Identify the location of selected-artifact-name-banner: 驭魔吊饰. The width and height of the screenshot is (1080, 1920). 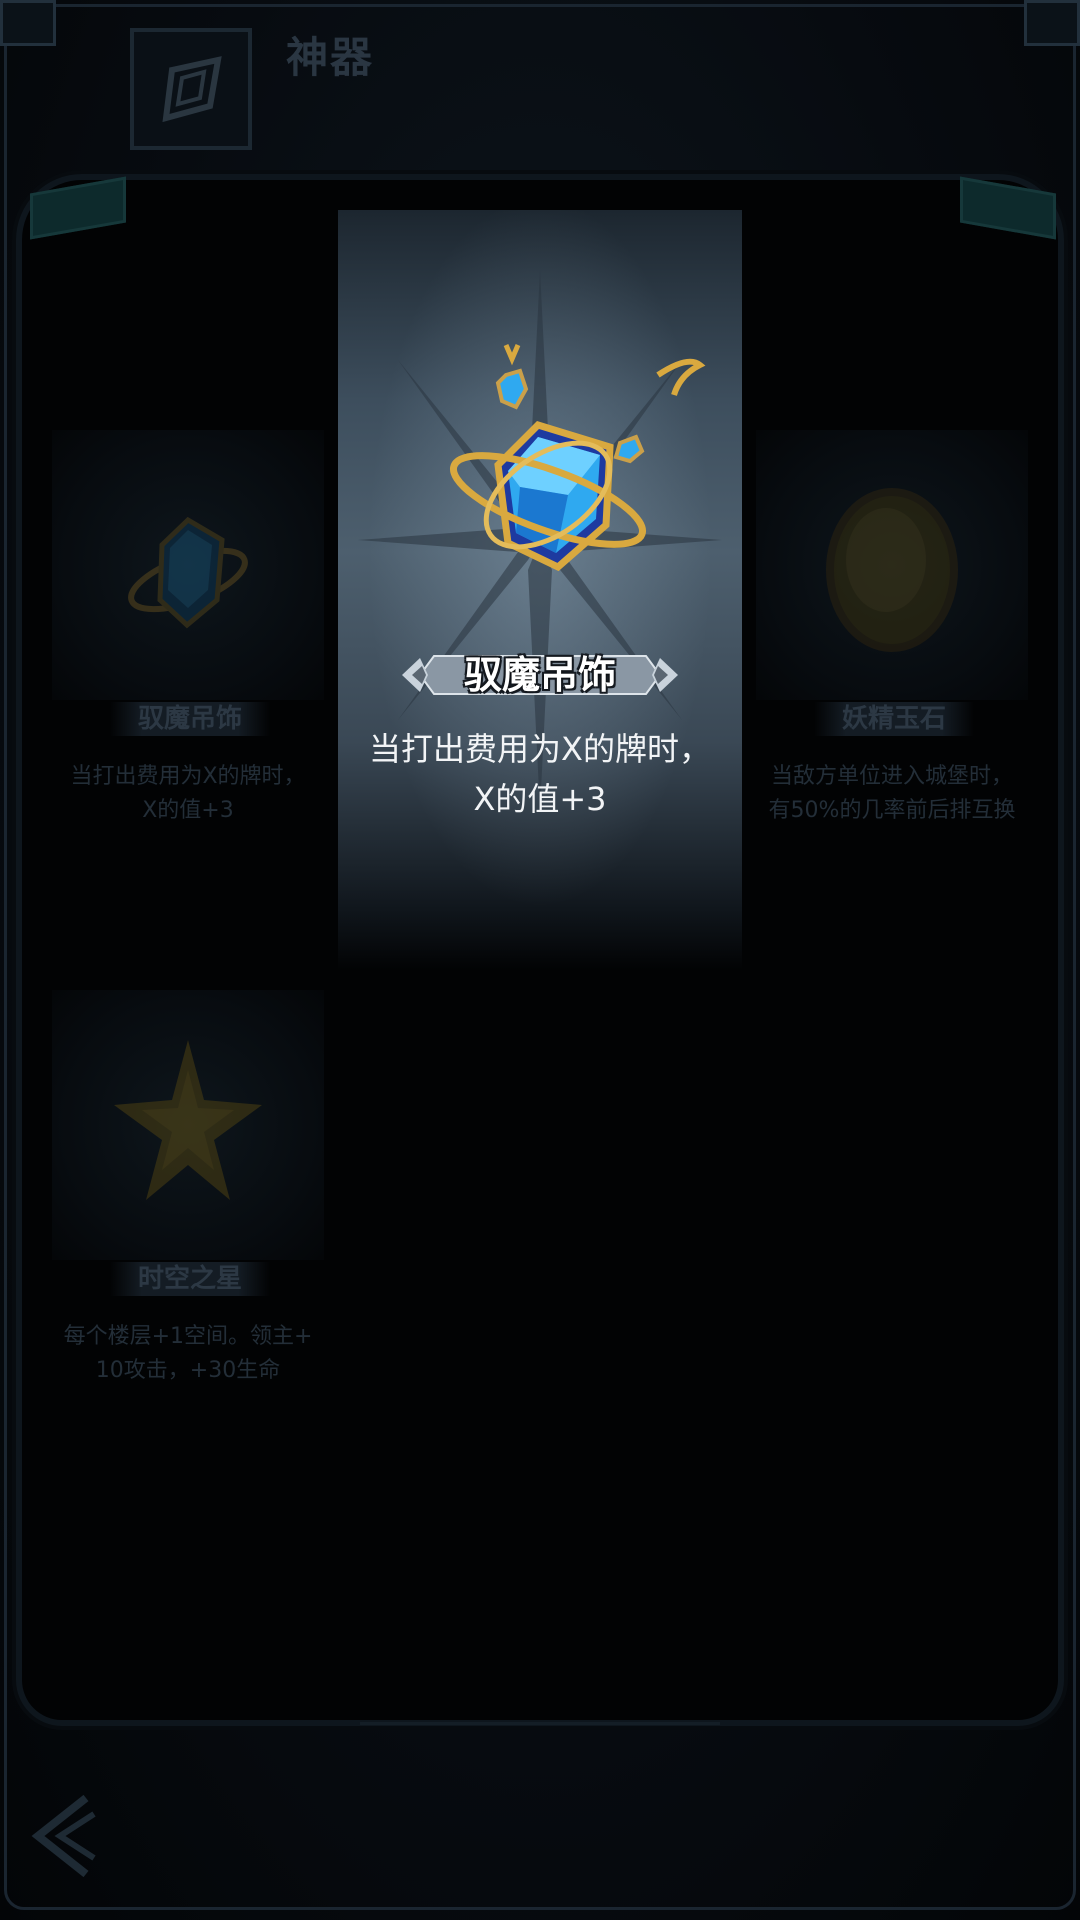
(540, 675).